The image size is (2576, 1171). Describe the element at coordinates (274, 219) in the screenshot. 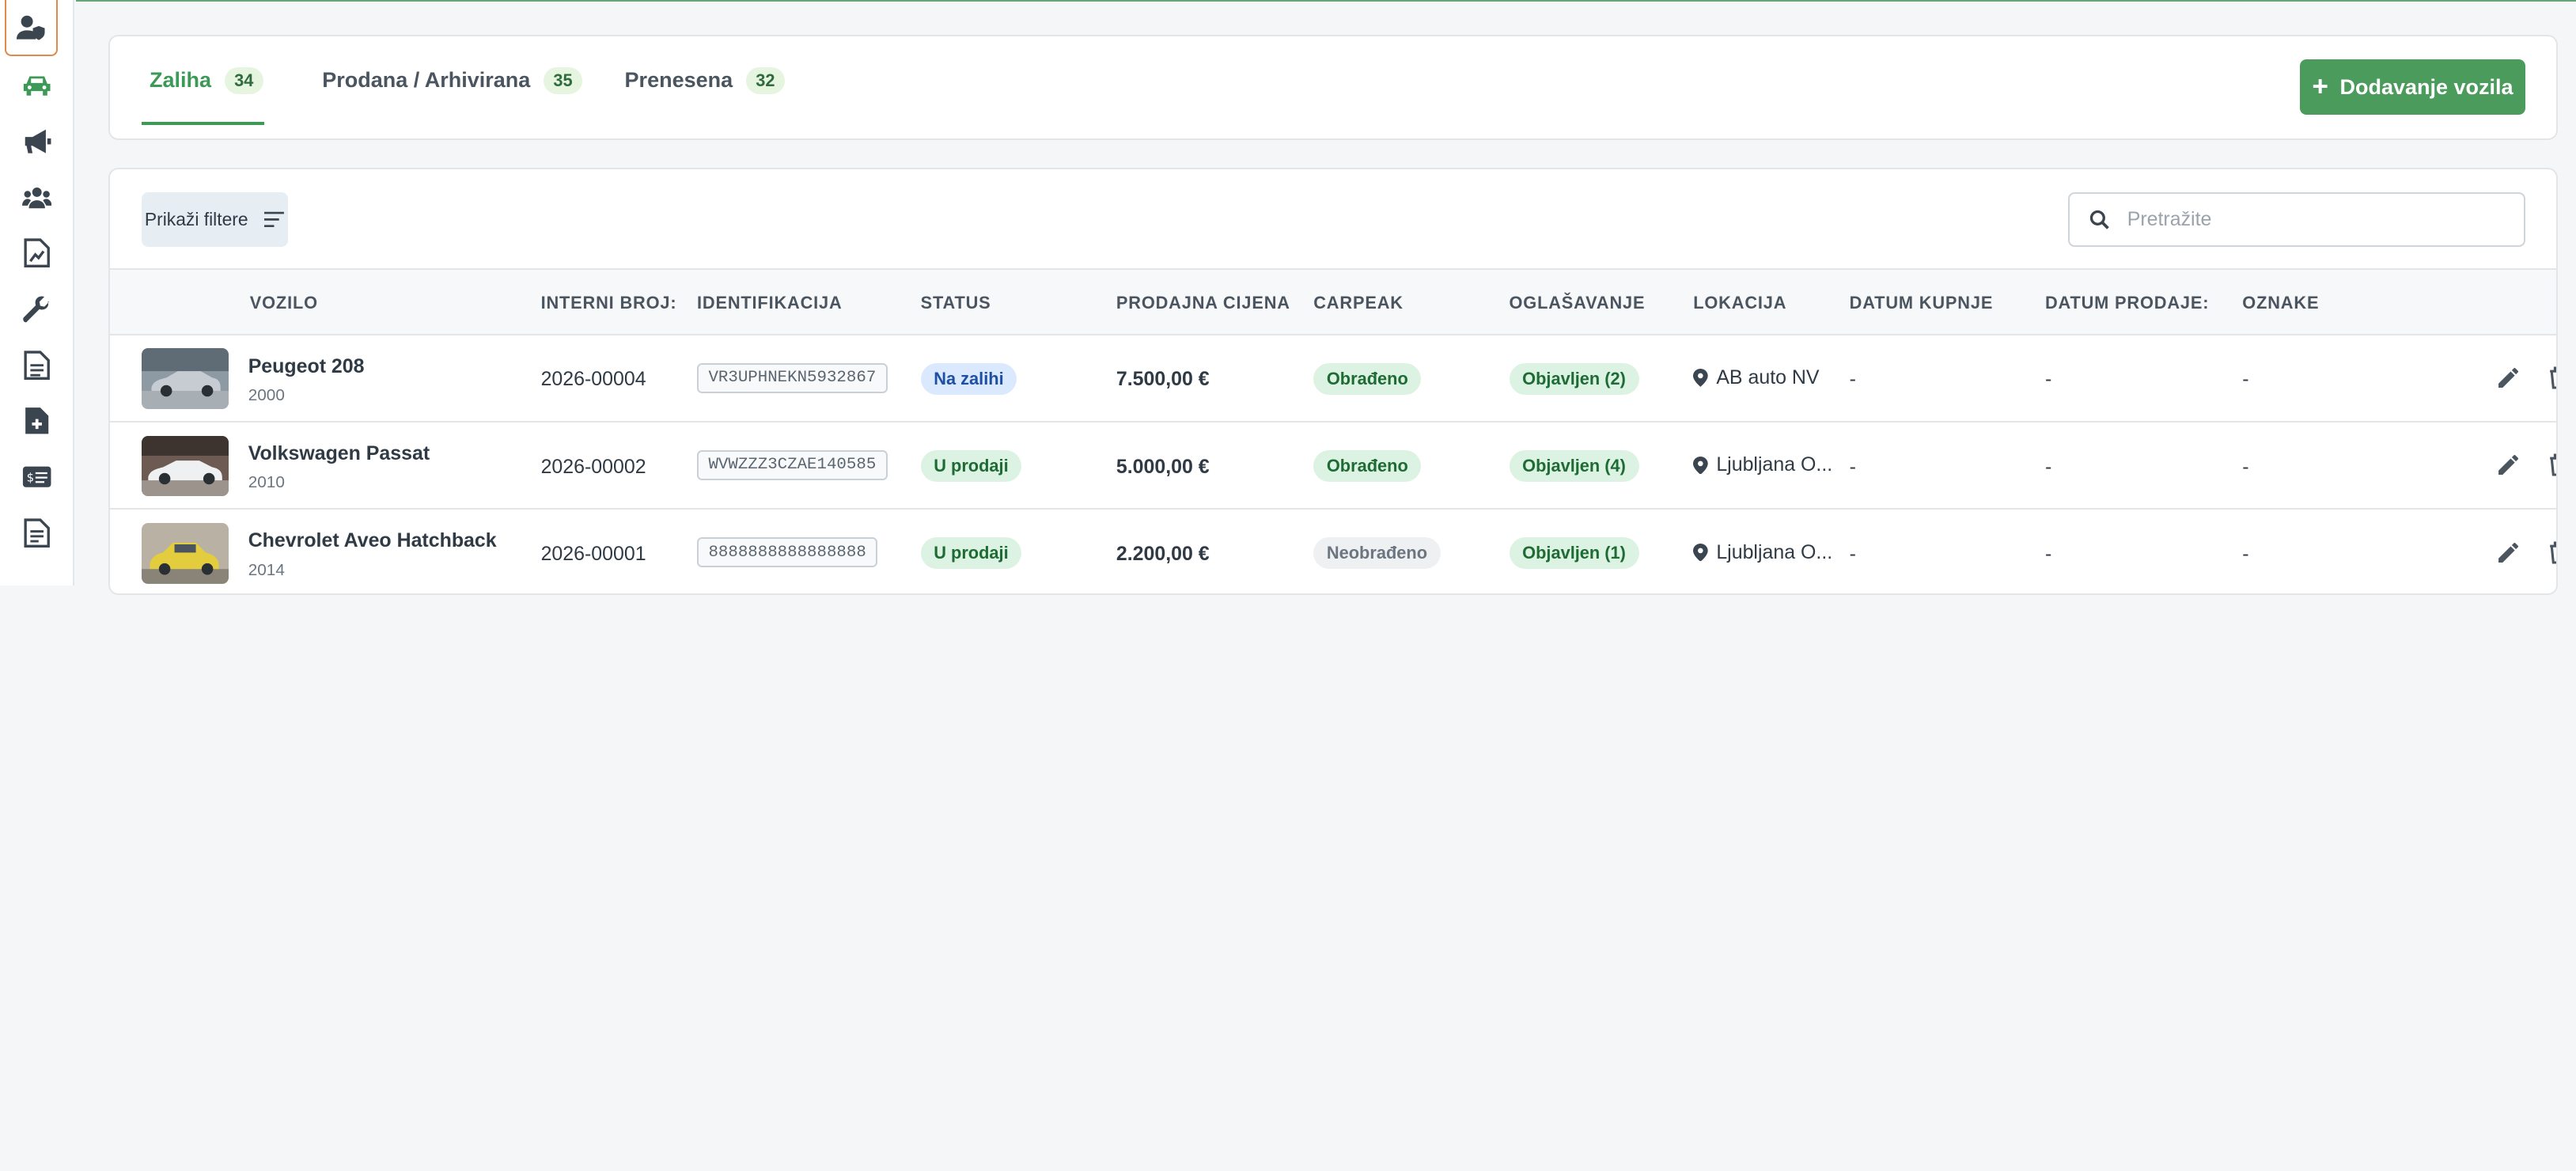

I see `filter-lines-icon` at that location.